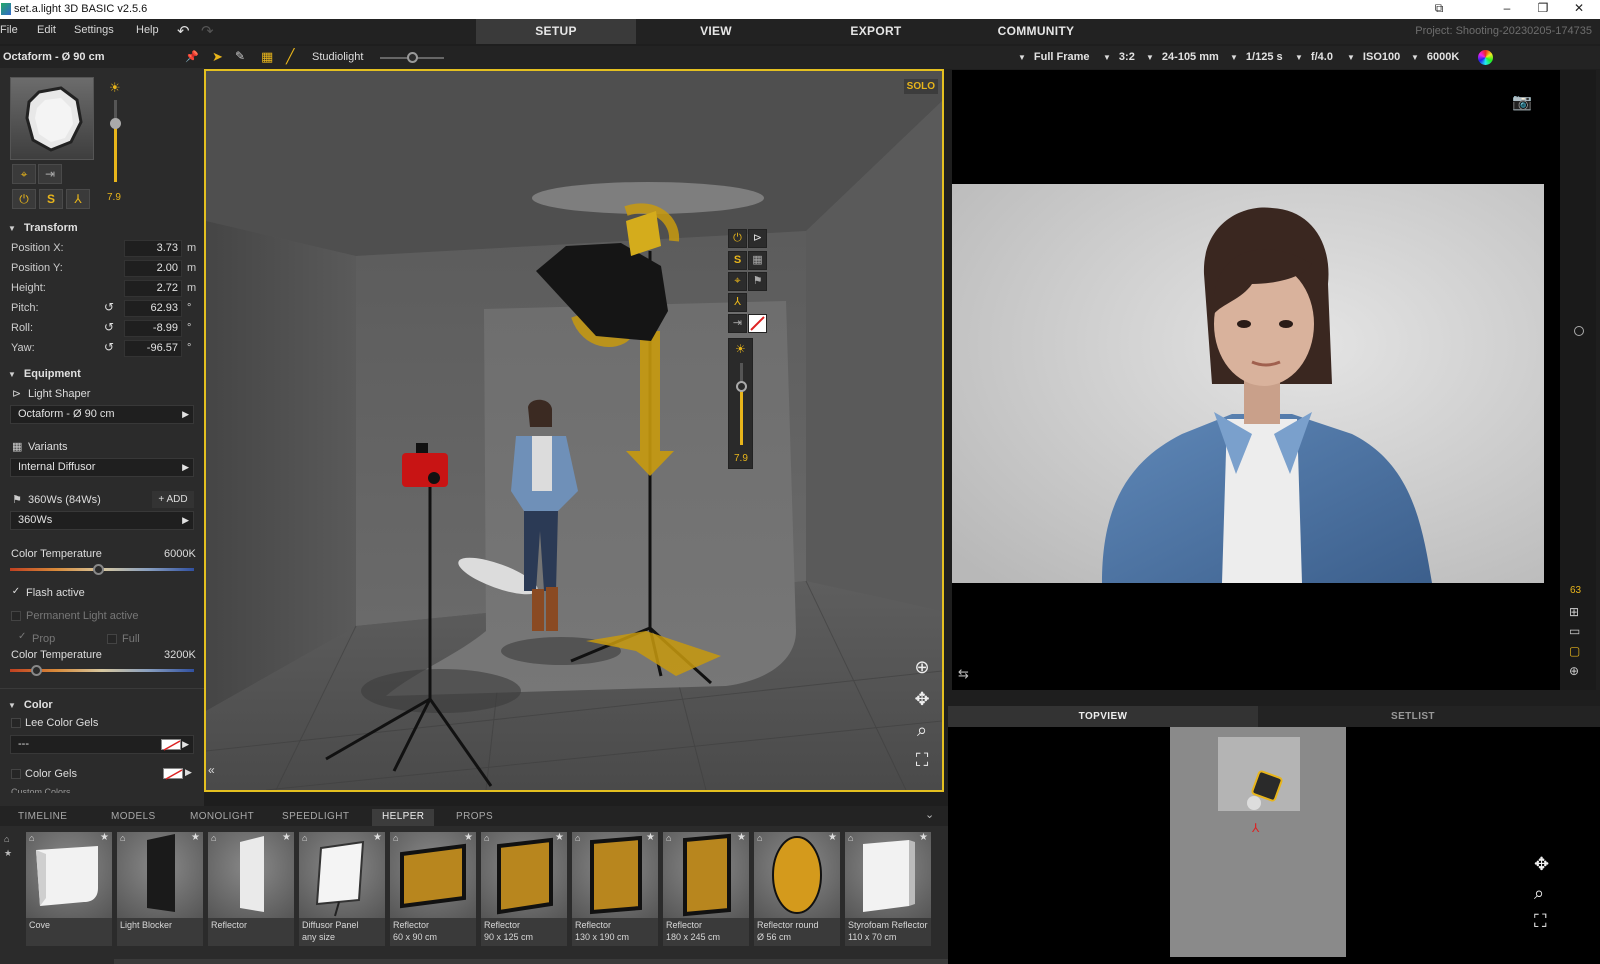  I want to click on yaw-input: -96.57, so click(153, 348).